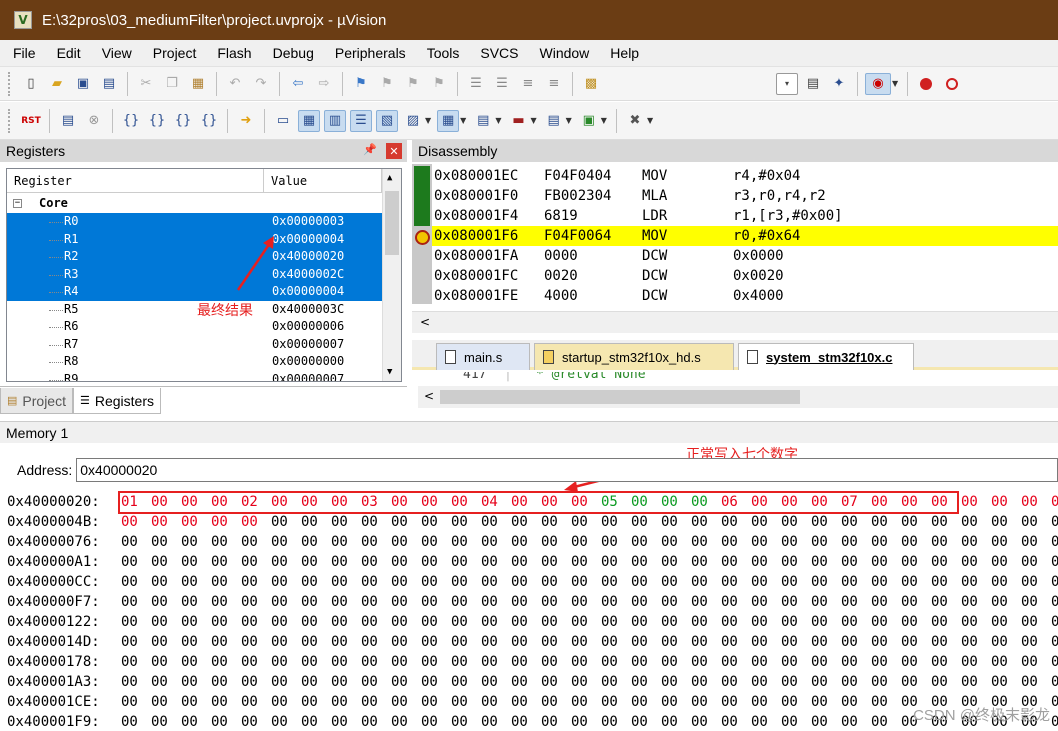  I want to click on chevron-down-icon: ▼, so click(498, 120).